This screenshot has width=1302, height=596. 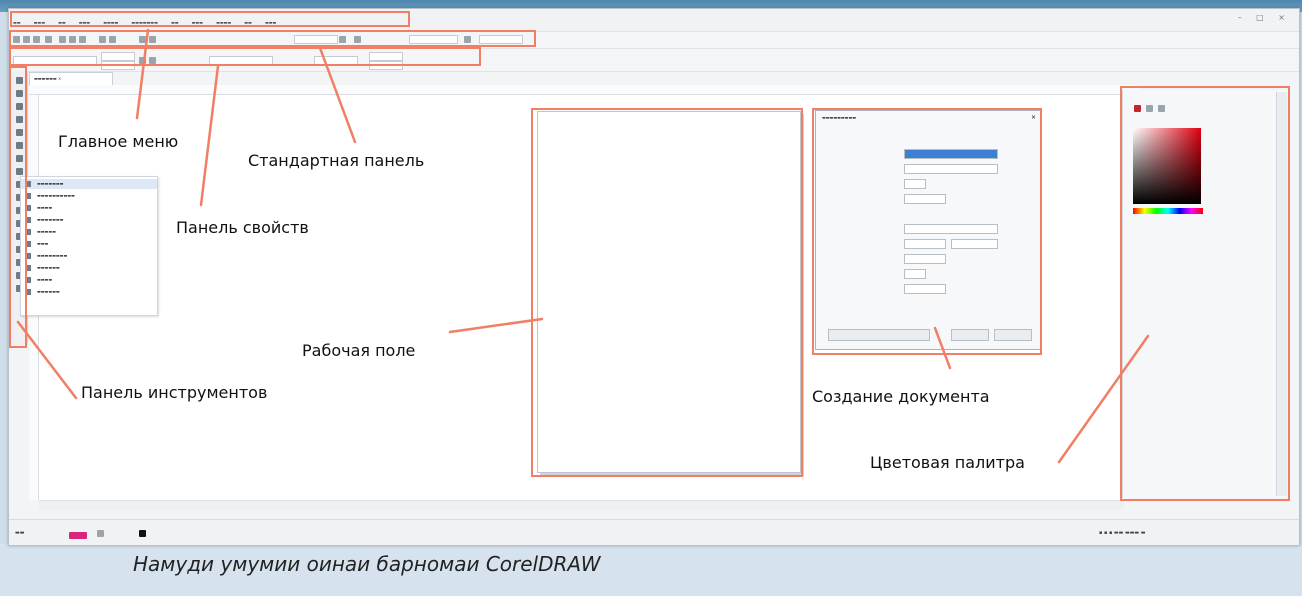 What do you see at coordinates (337, 95) in the screenshot?
I see `standard-panel-leader` at bounding box center [337, 95].